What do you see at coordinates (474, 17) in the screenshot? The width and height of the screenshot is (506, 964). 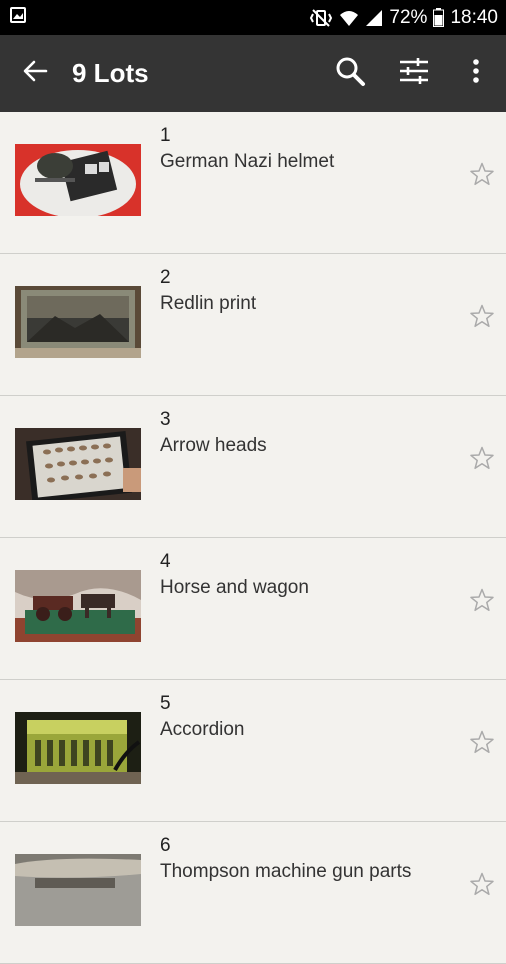 I see `clock: 18:40` at bounding box center [474, 17].